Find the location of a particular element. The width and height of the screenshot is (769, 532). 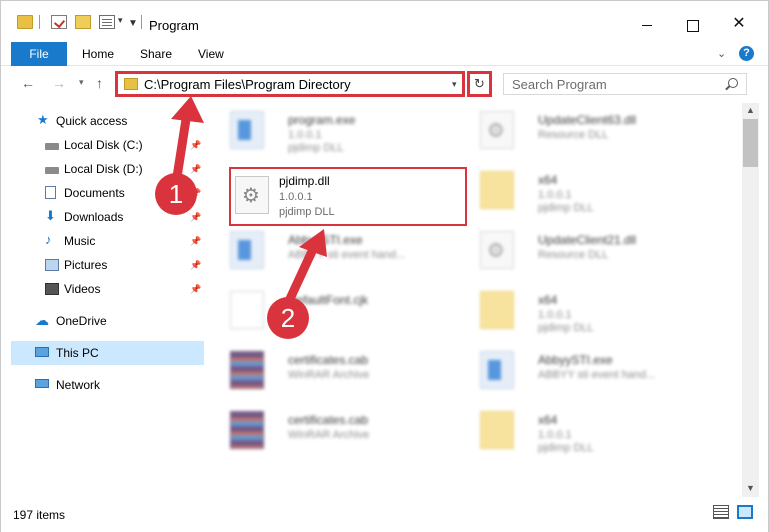

address-bar: C:\Program Files\Program Directory ▾ is located at coordinates (290, 84).